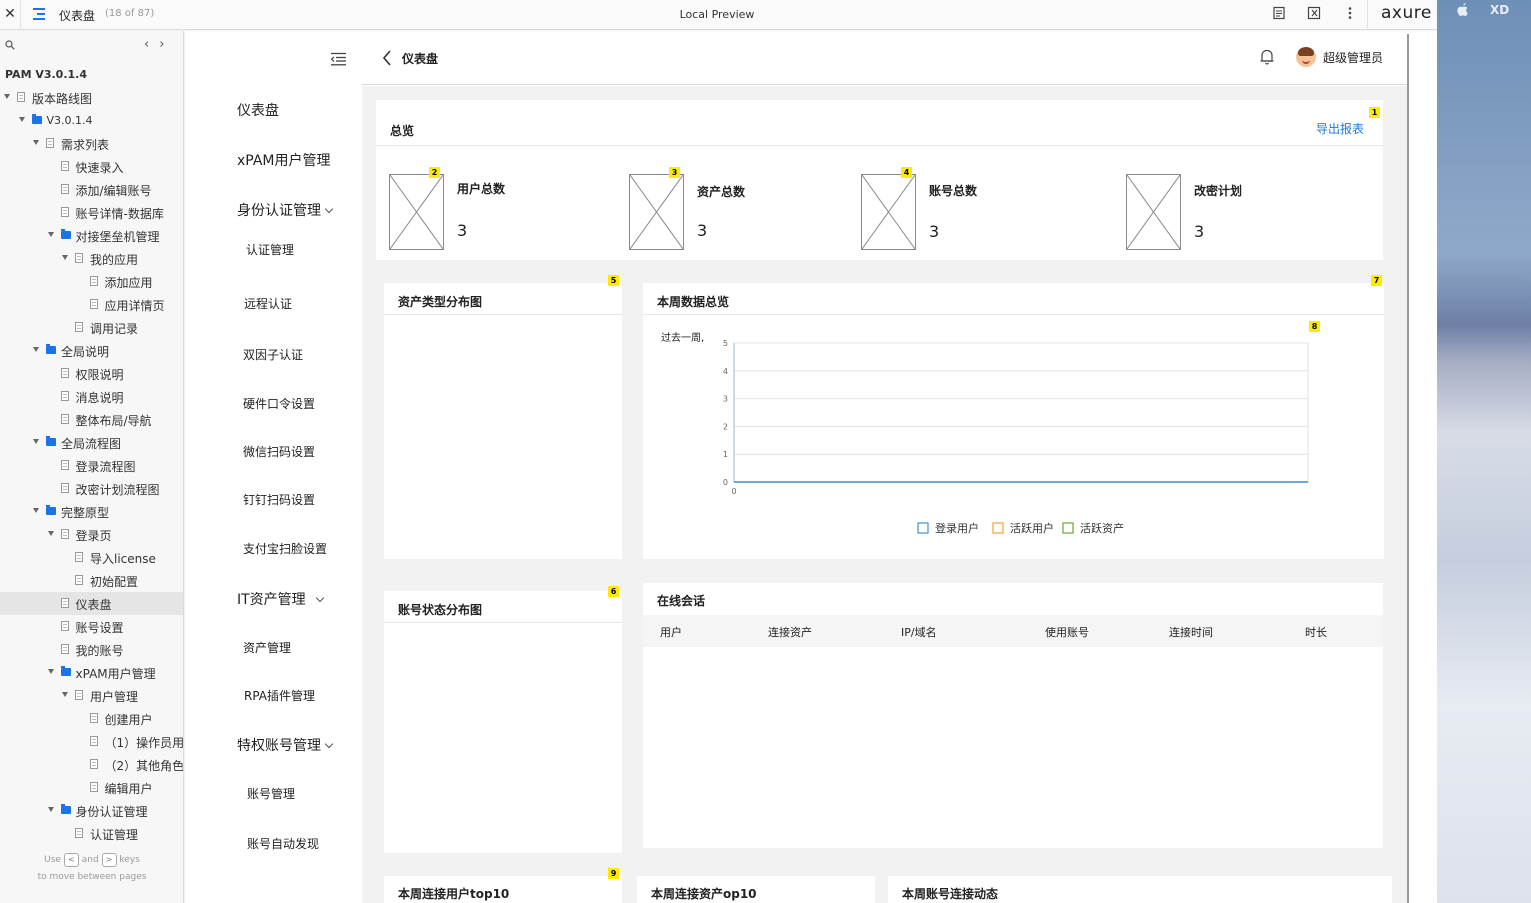 This screenshot has width=1531, height=903. I want to click on nav-sub-alipay-face: 支付宝扫脸设置, so click(285, 548).